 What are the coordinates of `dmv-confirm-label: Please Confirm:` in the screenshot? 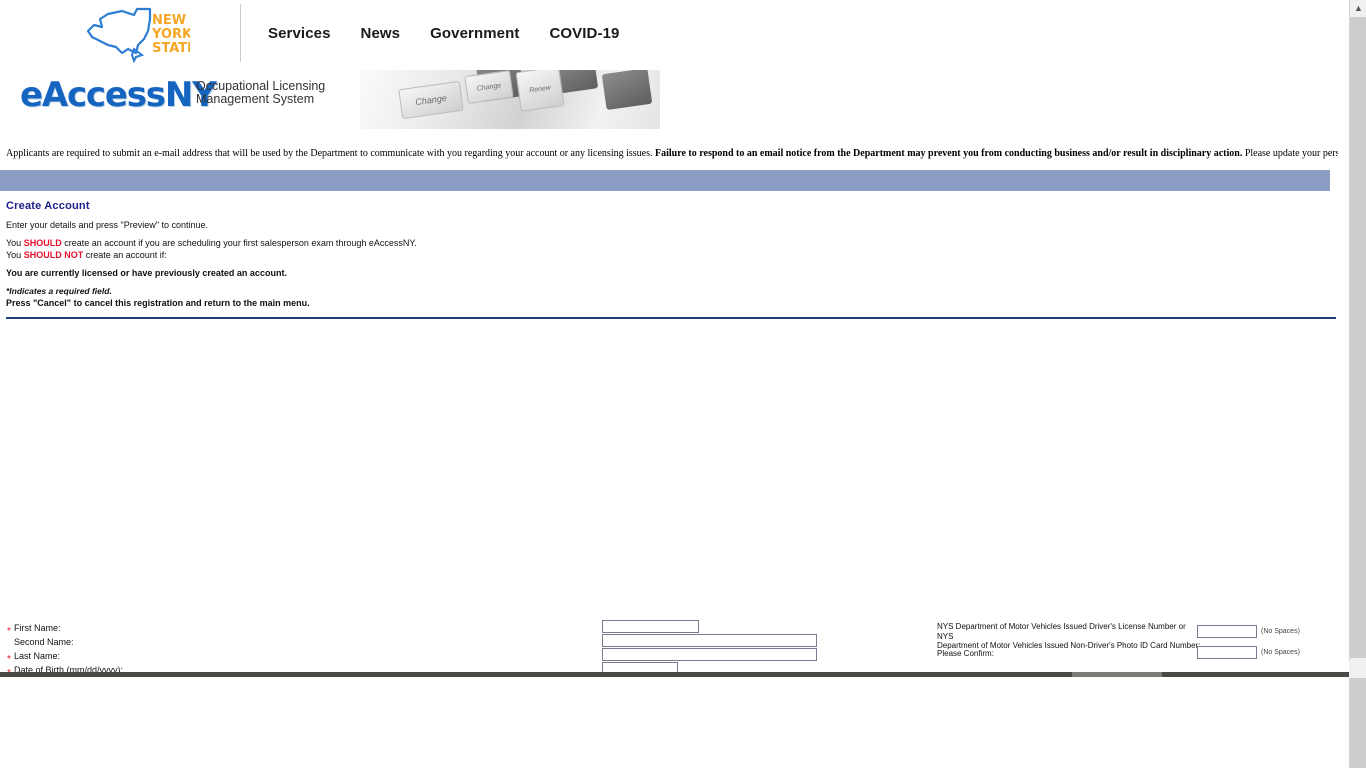 It's located at (965, 653).